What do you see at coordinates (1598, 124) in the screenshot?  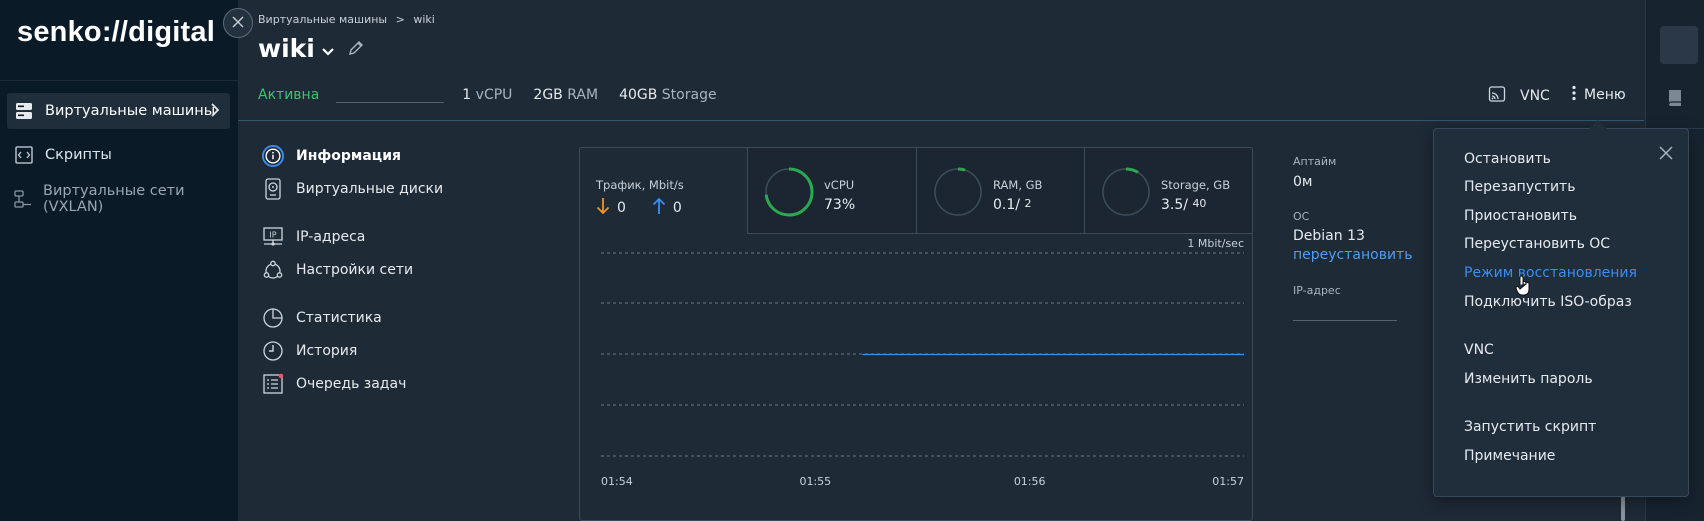 I see `dropdown-caret` at bounding box center [1598, 124].